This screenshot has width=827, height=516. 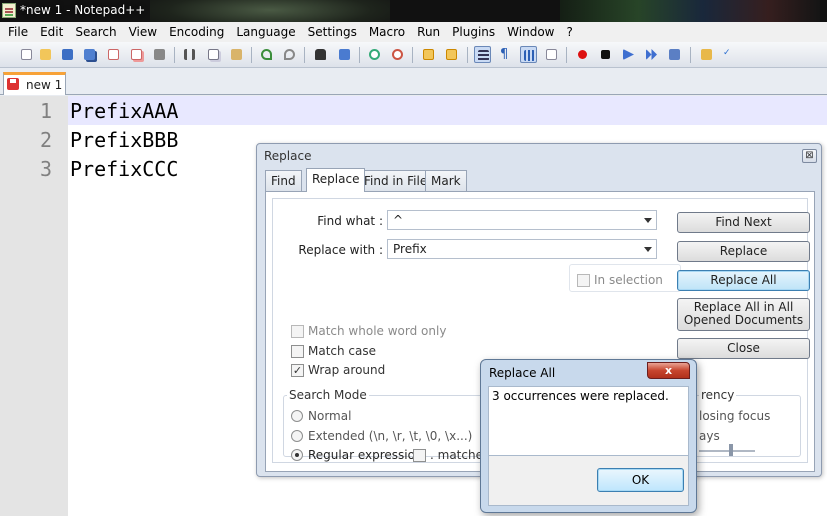 What do you see at coordinates (397, 54) in the screenshot?
I see `zoom-out-icon` at bounding box center [397, 54].